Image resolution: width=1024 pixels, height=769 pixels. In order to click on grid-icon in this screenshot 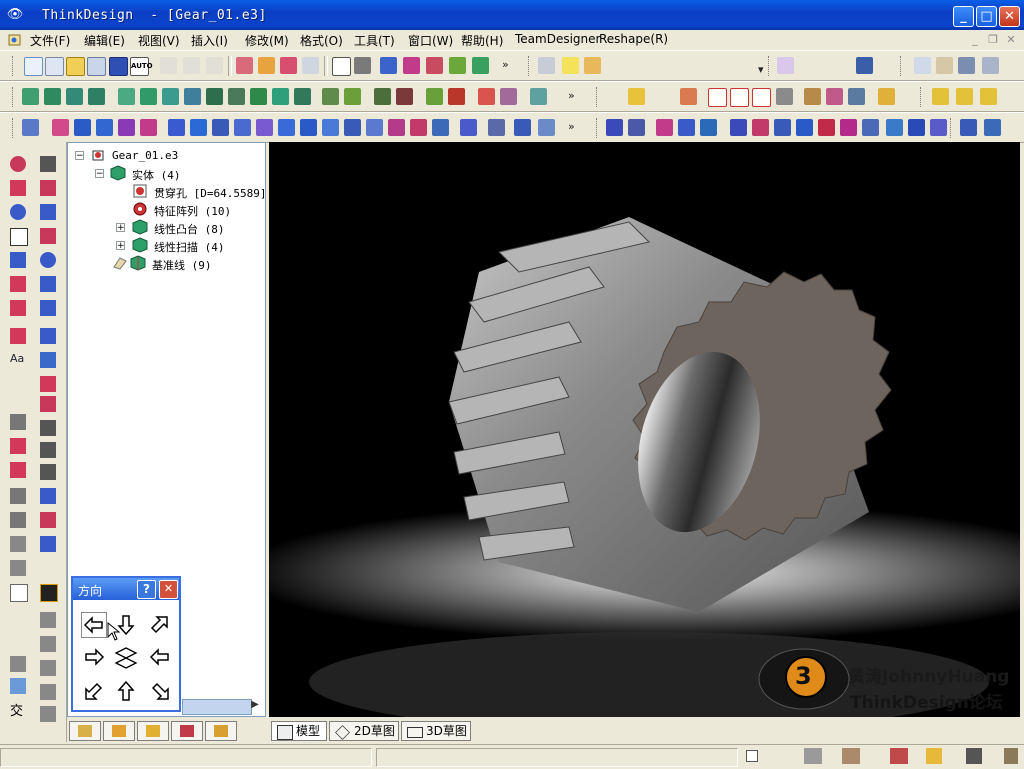, I will do `click(19, 593)`.